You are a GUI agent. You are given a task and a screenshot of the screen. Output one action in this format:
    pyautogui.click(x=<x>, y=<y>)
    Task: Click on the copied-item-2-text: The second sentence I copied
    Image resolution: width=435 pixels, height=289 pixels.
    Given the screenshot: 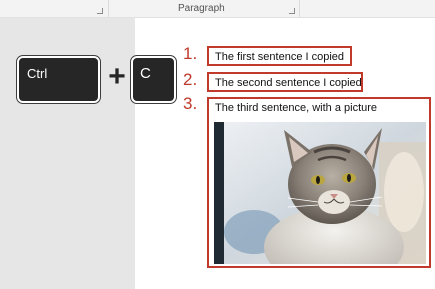 What is the action you would take?
    pyautogui.click(x=288, y=83)
    